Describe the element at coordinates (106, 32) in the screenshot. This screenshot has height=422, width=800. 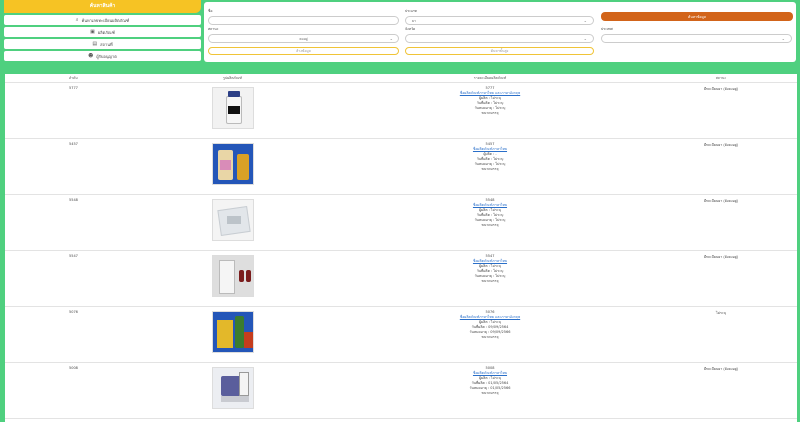
I see `sidebar-item-label: ผลิตภัณฑ์` at that location.